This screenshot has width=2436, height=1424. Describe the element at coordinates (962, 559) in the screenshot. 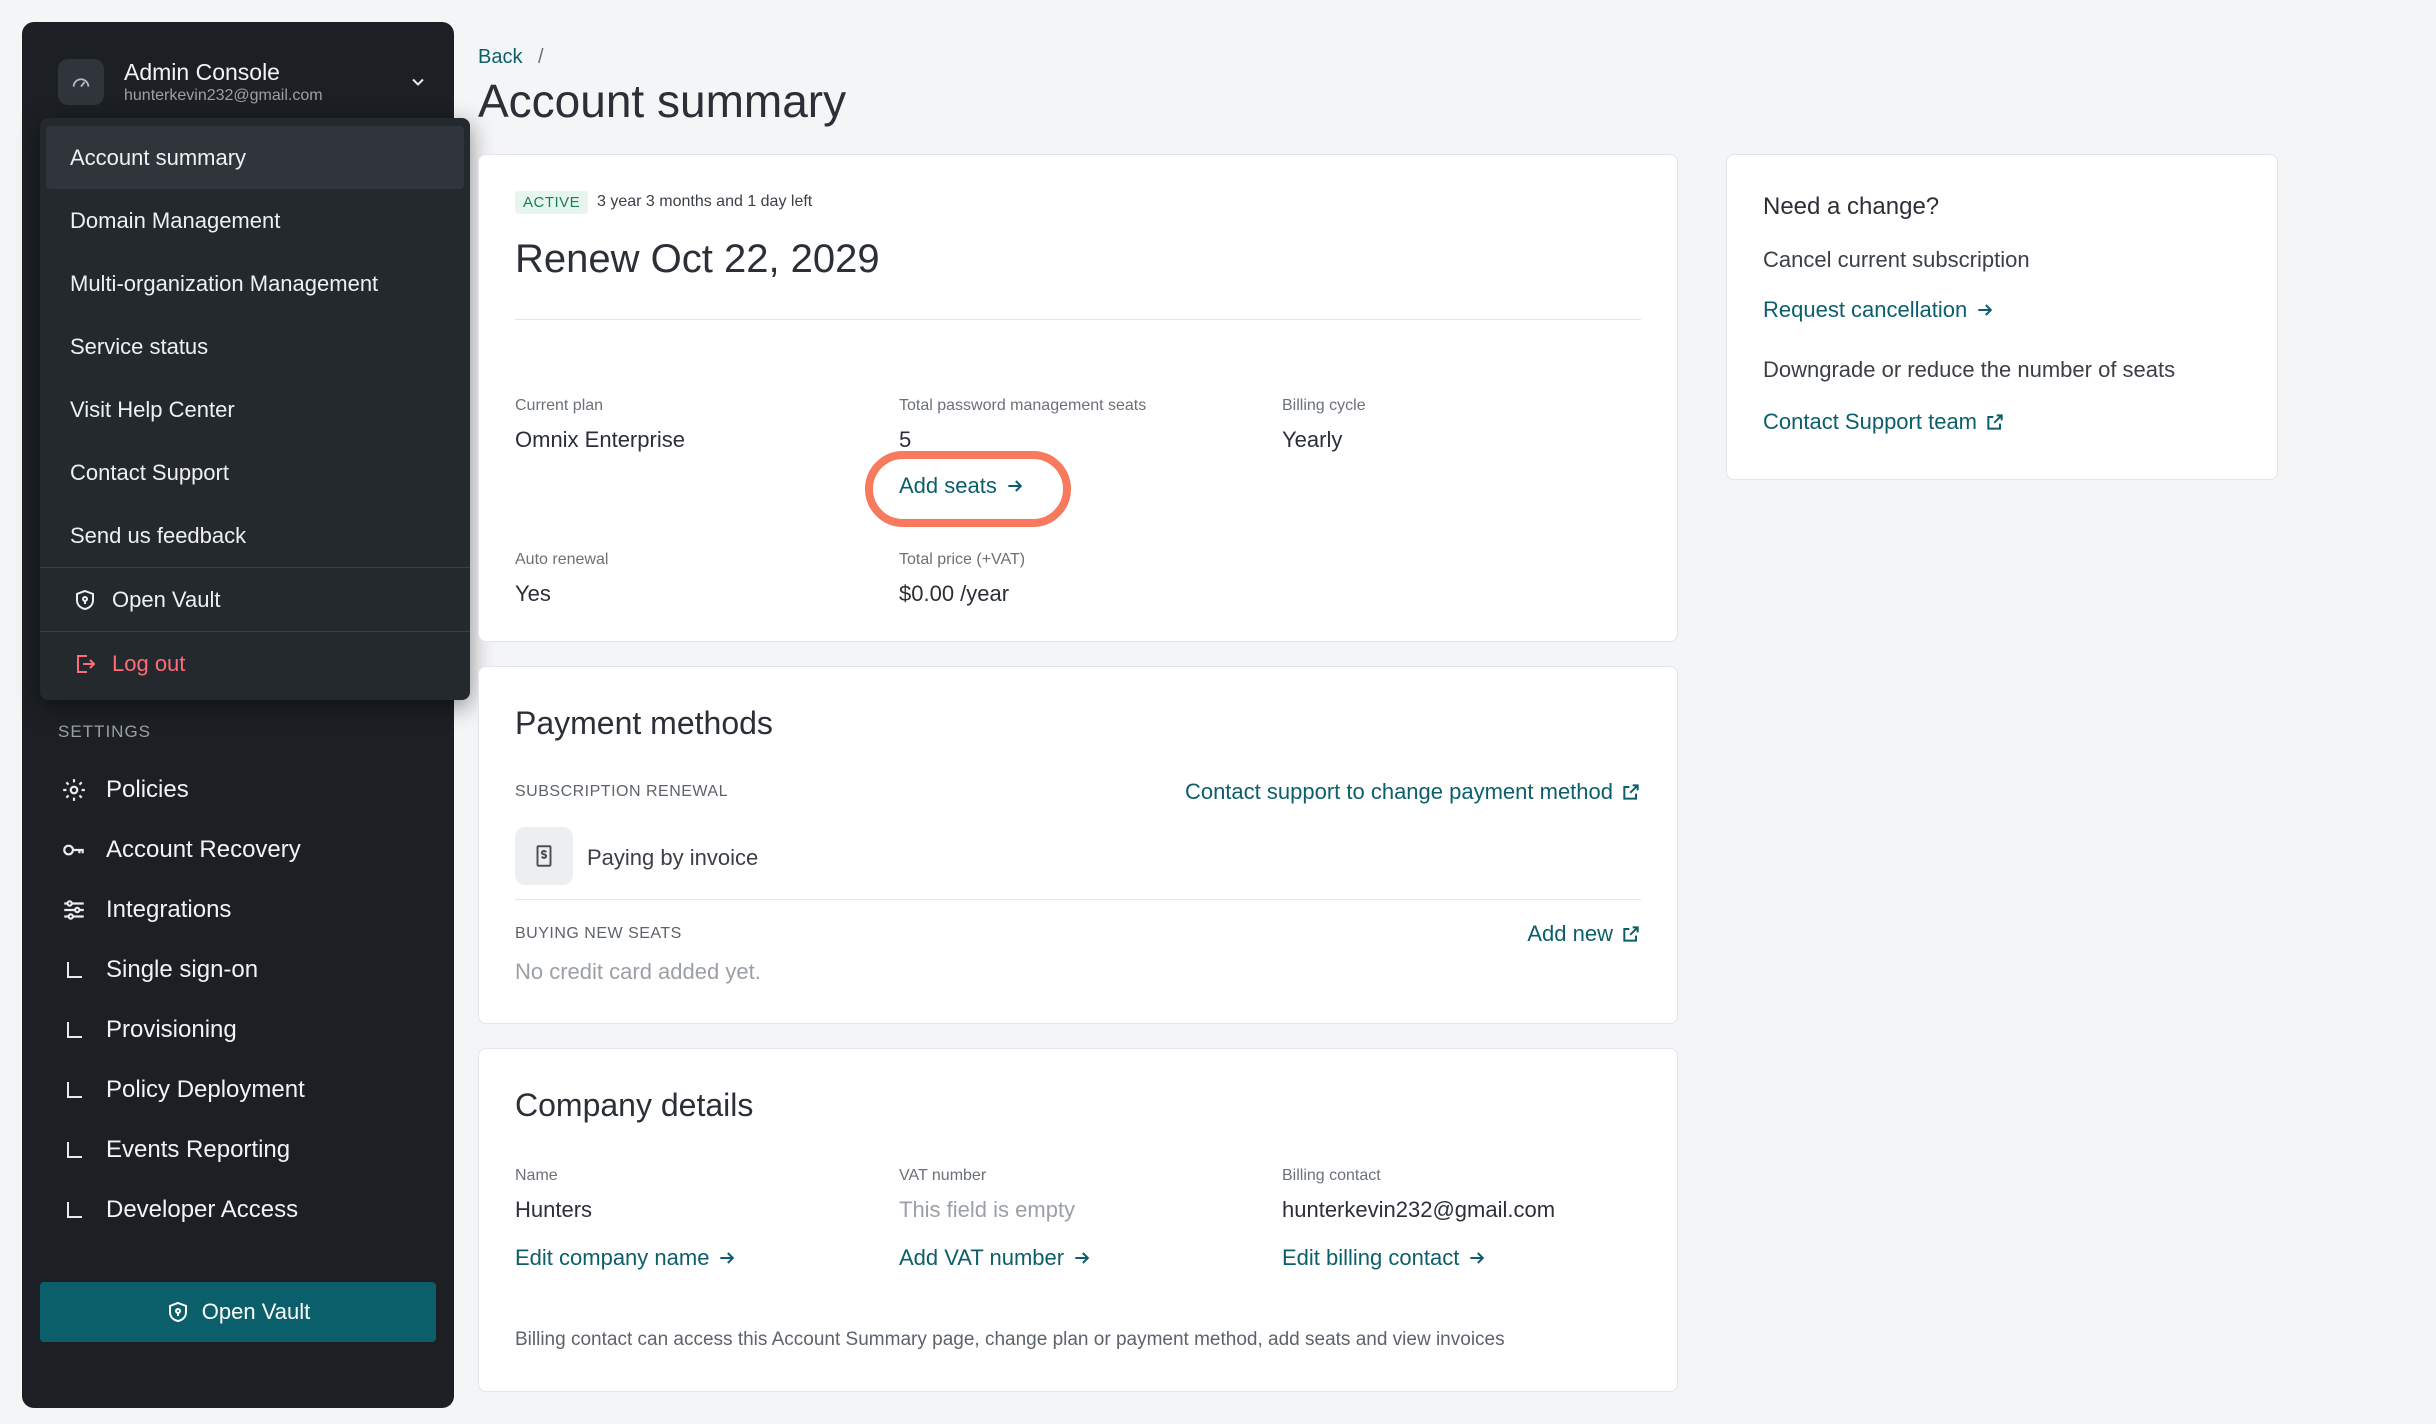

I see `total-price-label: Total price (+VAT)` at that location.